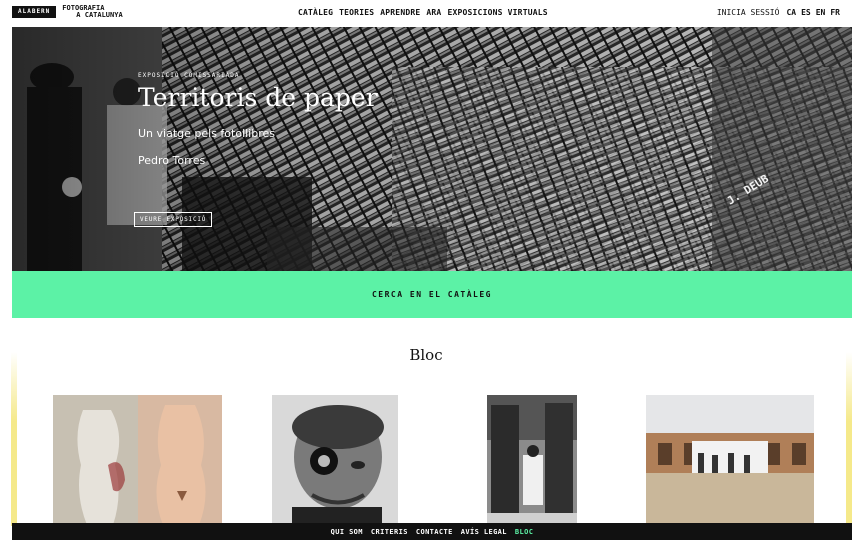 The height and width of the screenshot is (540, 852). Describe the element at coordinates (347, 532) in the screenshot. I see `footer-link-qui-som: QUI SOM` at that location.